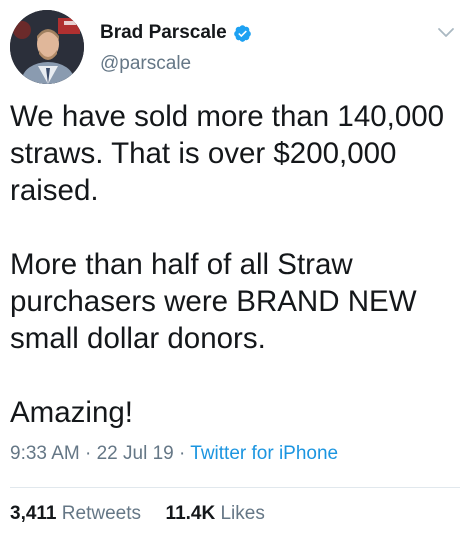  I want to click on tweet-time: 9:33 AM, so click(45, 453).